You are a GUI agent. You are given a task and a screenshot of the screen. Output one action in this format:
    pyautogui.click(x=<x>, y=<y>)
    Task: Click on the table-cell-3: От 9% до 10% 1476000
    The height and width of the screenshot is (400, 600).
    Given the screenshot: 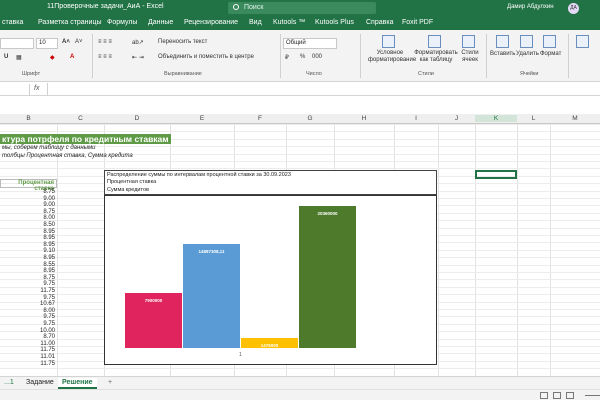 What is the action you would take?
    pyautogui.click(x=310, y=187)
    